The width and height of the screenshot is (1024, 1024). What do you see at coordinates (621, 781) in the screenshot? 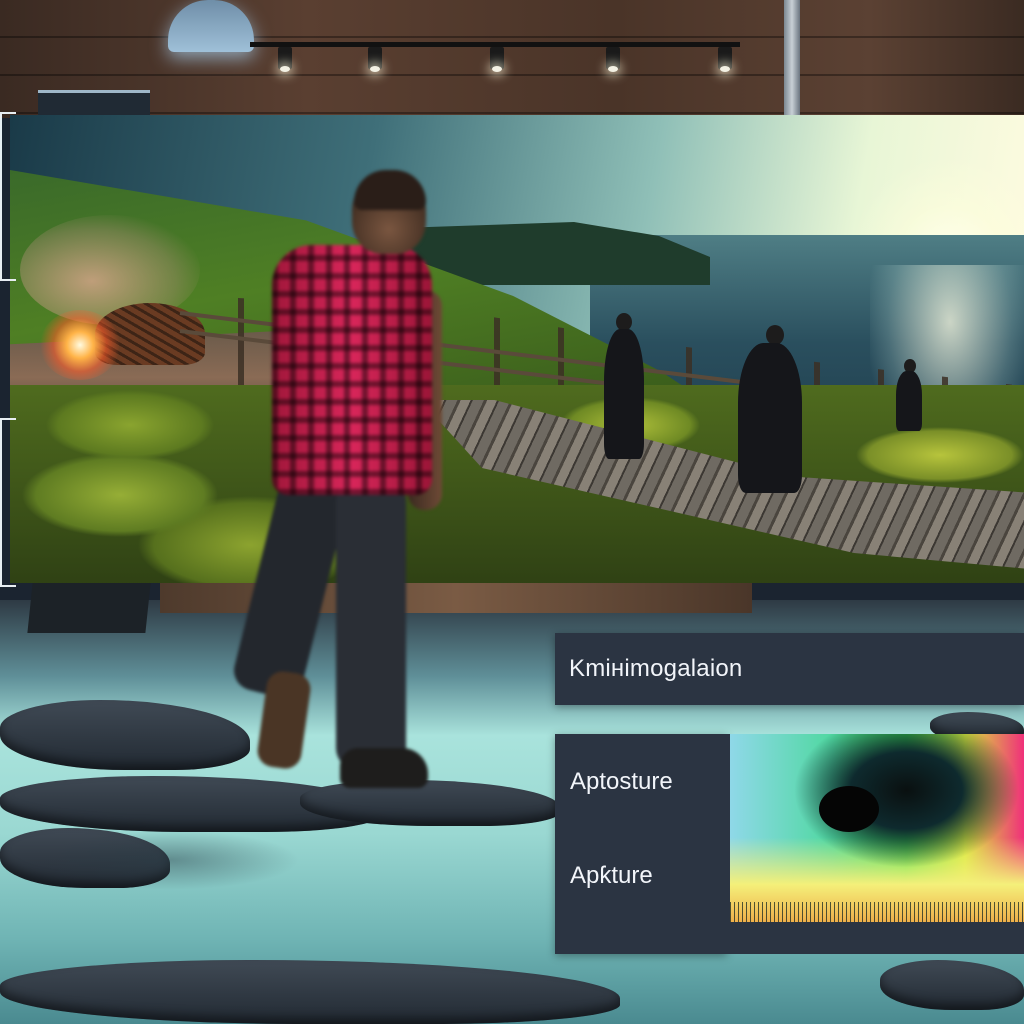
I see `label-top: Aptosture` at bounding box center [621, 781].